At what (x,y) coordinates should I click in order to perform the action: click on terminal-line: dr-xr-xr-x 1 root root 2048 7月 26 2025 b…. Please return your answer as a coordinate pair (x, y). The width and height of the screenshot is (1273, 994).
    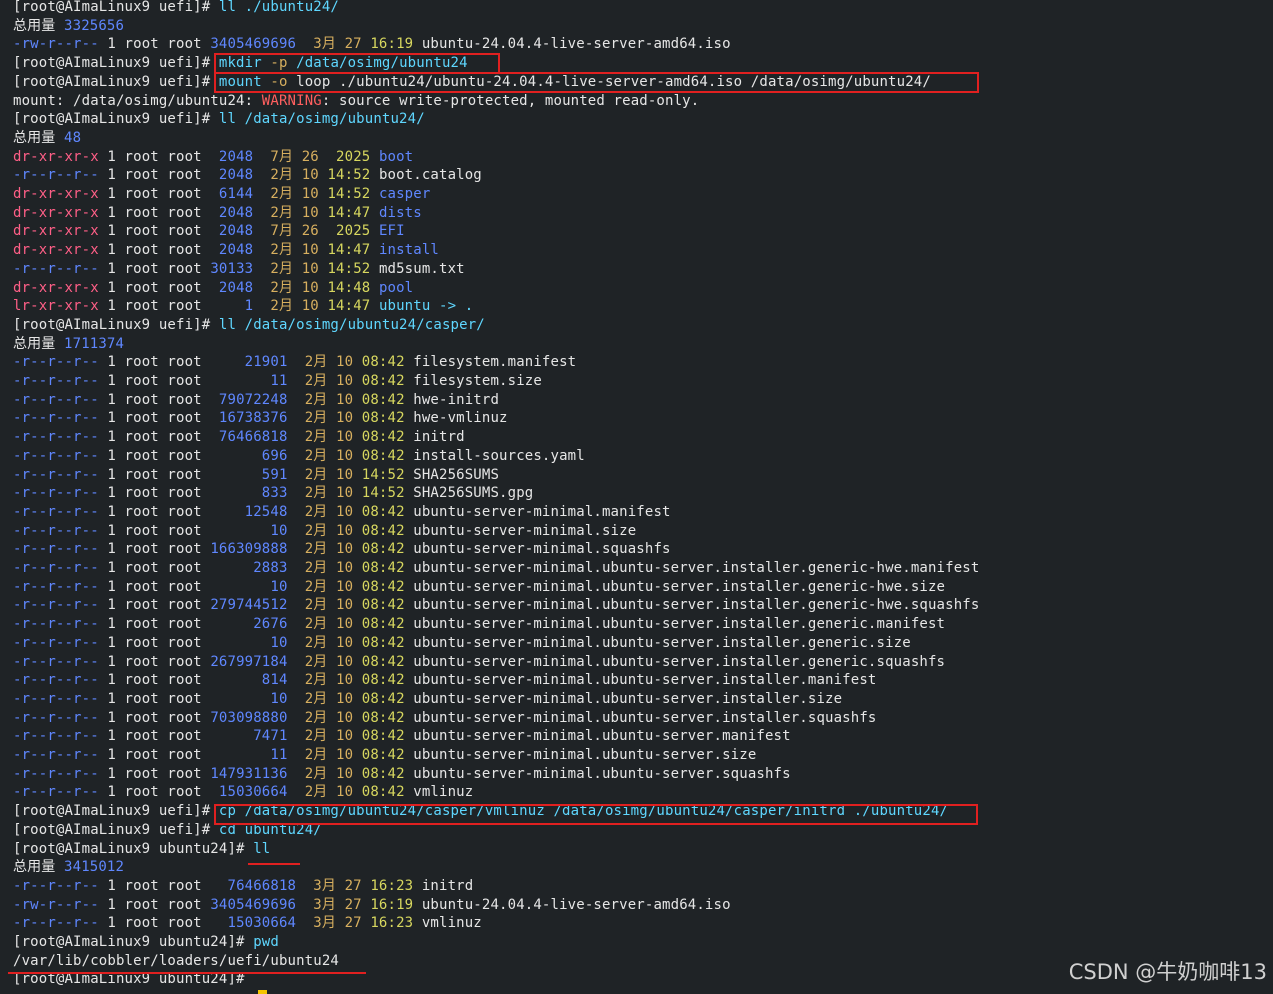
    Looking at the image, I should click on (213, 157).